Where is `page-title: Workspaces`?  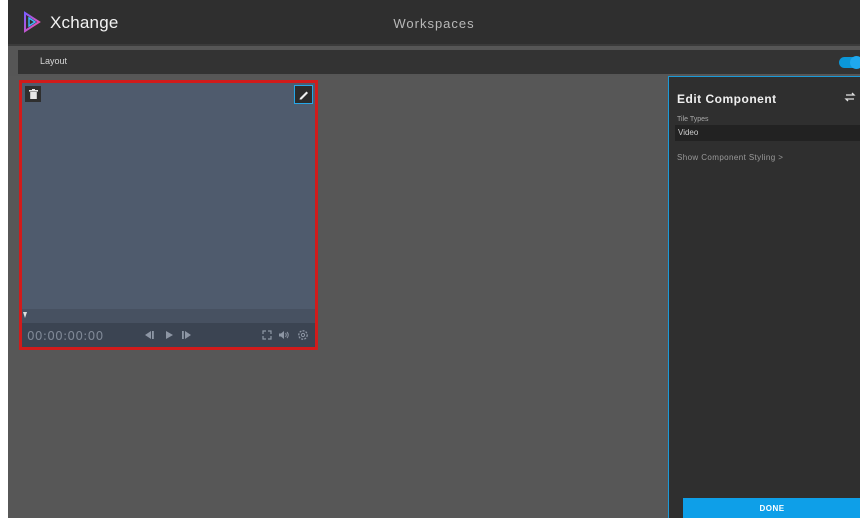
page-title: Workspaces is located at coordinates (434, 23).